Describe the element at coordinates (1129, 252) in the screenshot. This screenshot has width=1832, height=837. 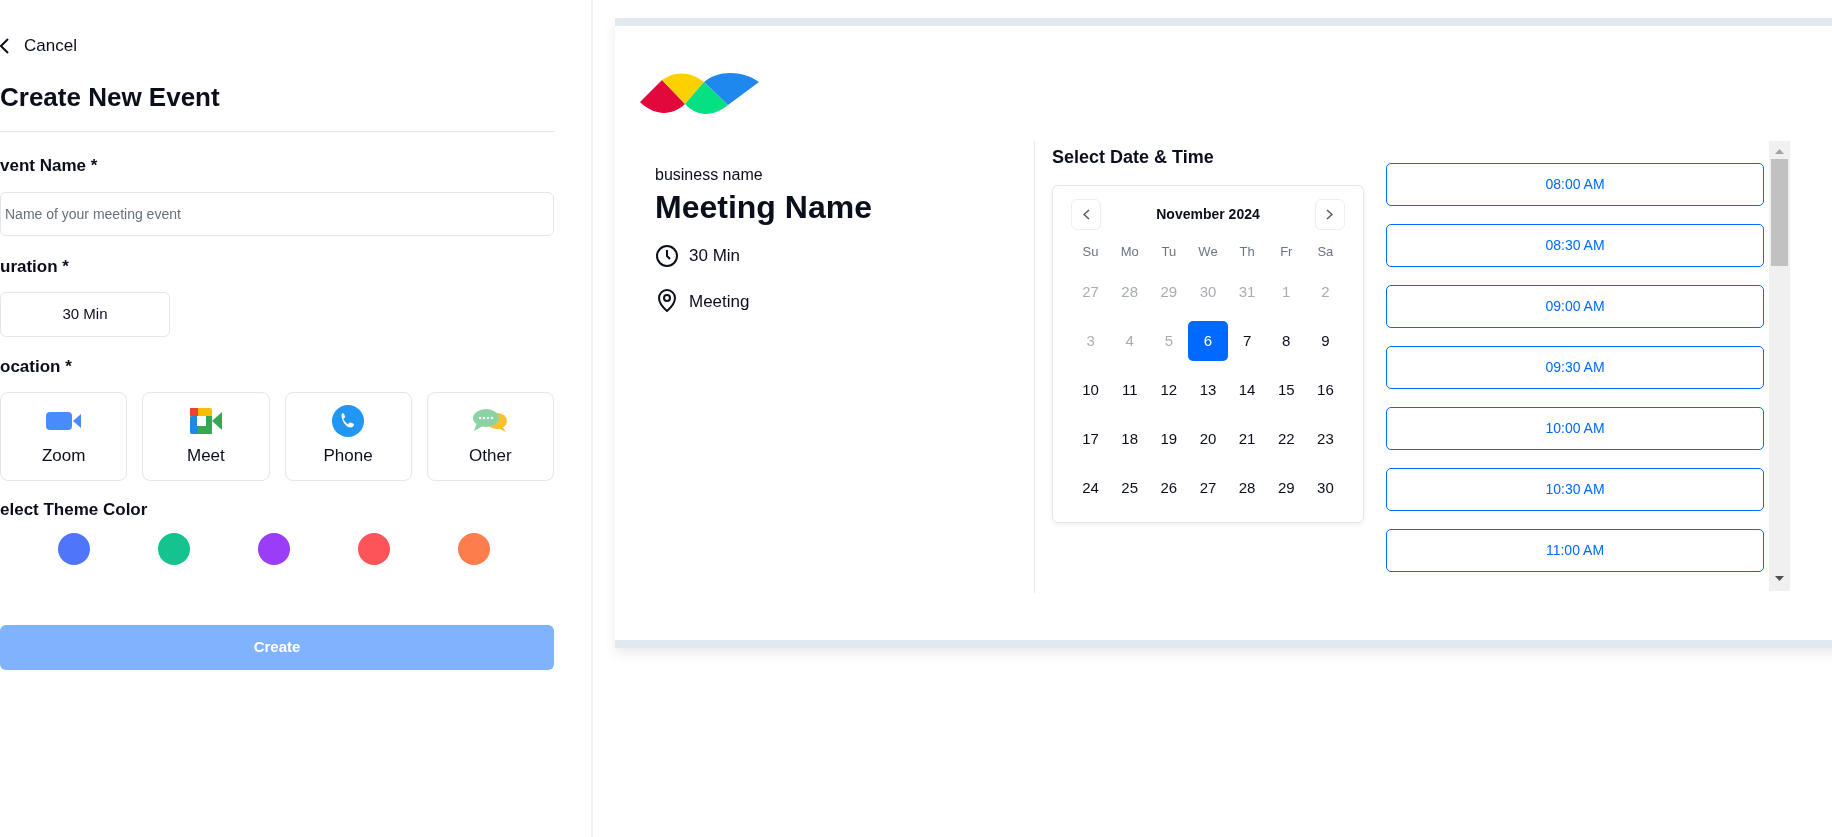
I see `weekday-label: Mo` at that location.